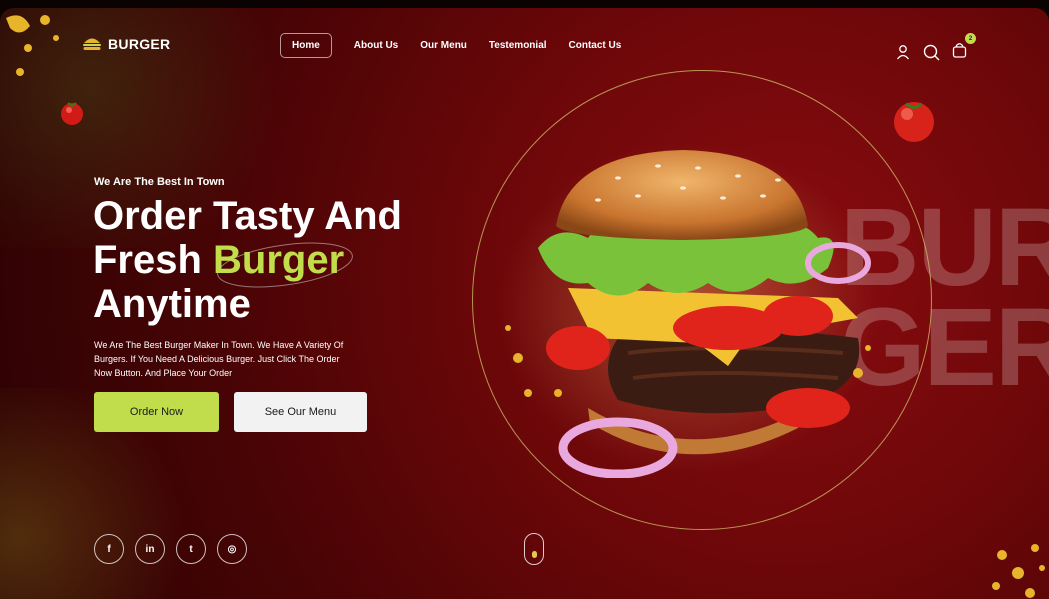 This screenshot has height=599, width=1049. What do you see at coordinates (279, 260) in the screenshot?
I see `headline-accent: Burger` at bounding box center [279, 260].